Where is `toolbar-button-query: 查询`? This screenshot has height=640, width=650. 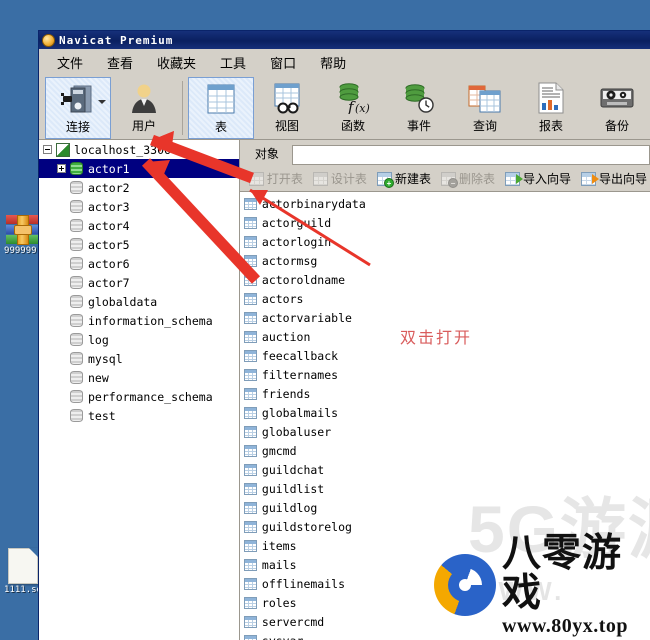
toolbar-button-query: 查询 is located at coordinates (485, 108).